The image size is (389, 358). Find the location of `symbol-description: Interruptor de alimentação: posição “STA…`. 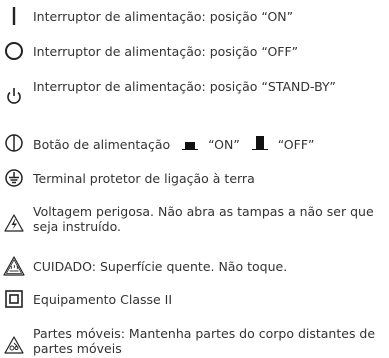

symbol-description: Interruptor de alimentação: posição “STA… is located at coordinates (184, 86).